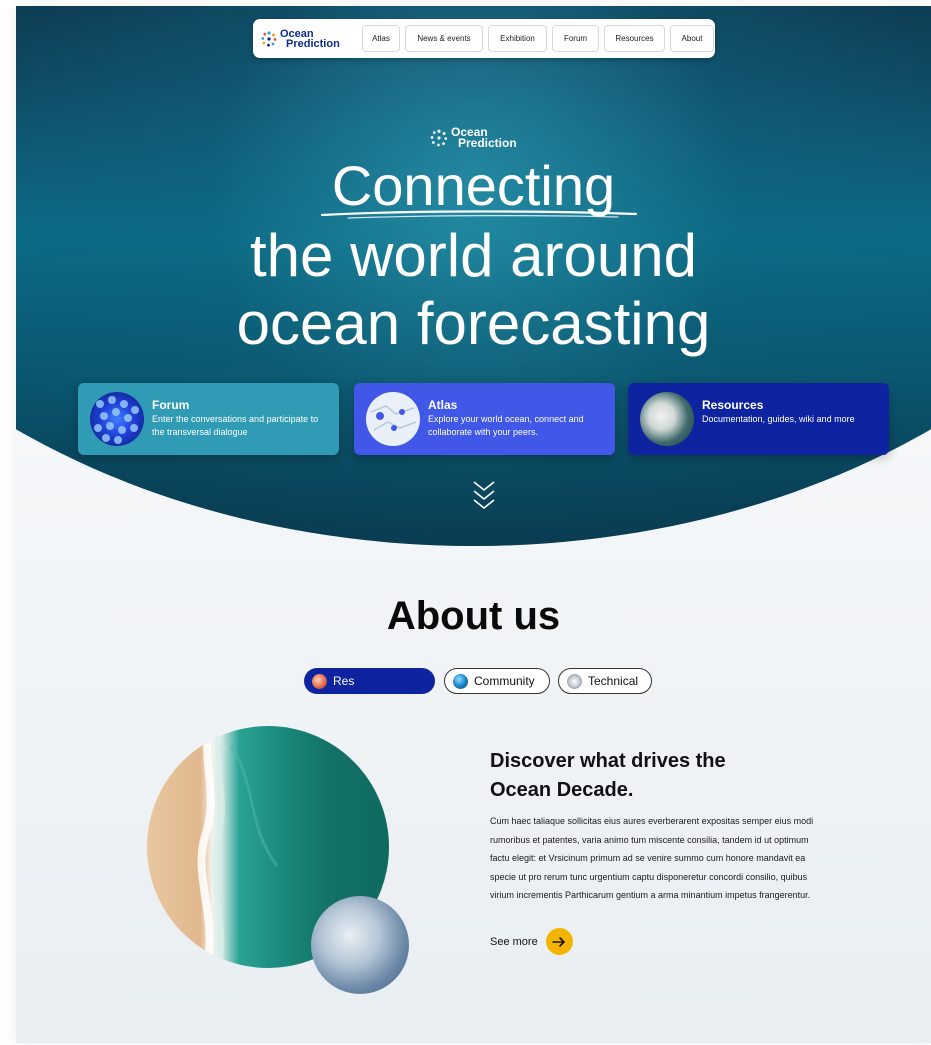  Describe the element at coordinates (484, 495) in the screenshot. I see `scroll-down-chevron-icon` at that location.